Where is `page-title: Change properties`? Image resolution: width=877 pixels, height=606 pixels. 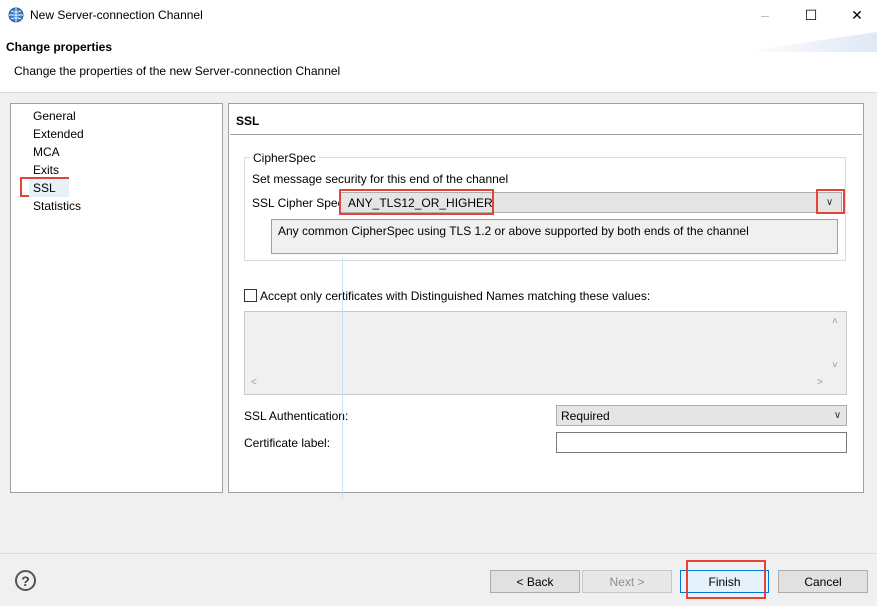
page-title: Change properties is located at coordinates (59, 47).